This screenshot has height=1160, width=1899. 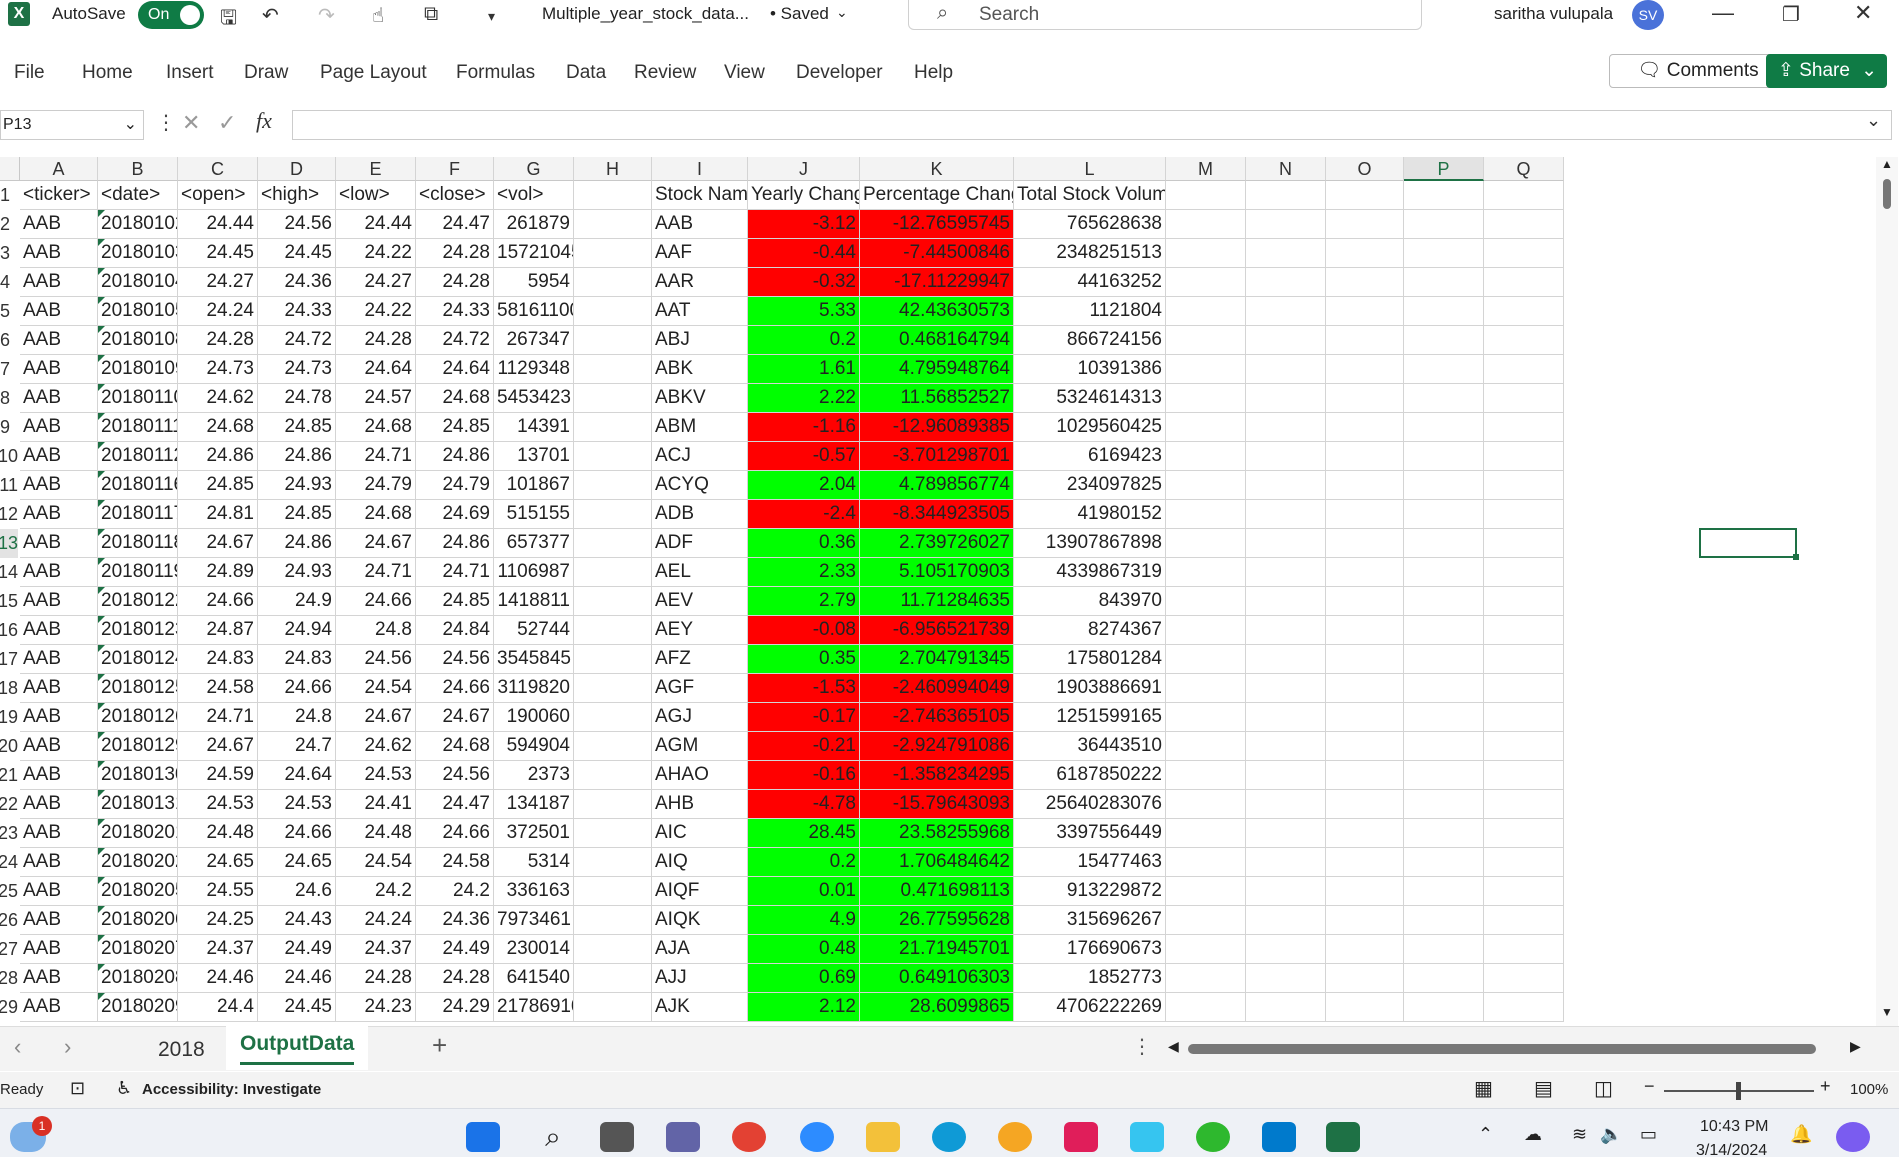 What do you see at coordinates (376, 1007) in the screenshot?
I see `table-cell: 24.23` at bounding box center [376, 1007].